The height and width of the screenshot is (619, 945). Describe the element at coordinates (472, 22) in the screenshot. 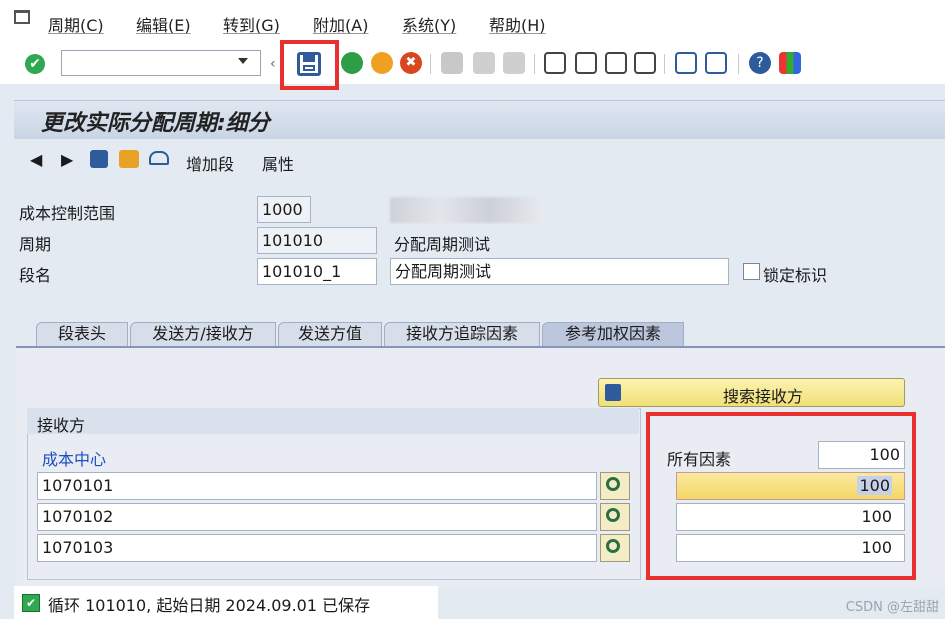

I see `menu-bar: 周期(C) 编辑(E) 转到(G) 附加(A) 系统(Y) 帮助(H)` at that location.